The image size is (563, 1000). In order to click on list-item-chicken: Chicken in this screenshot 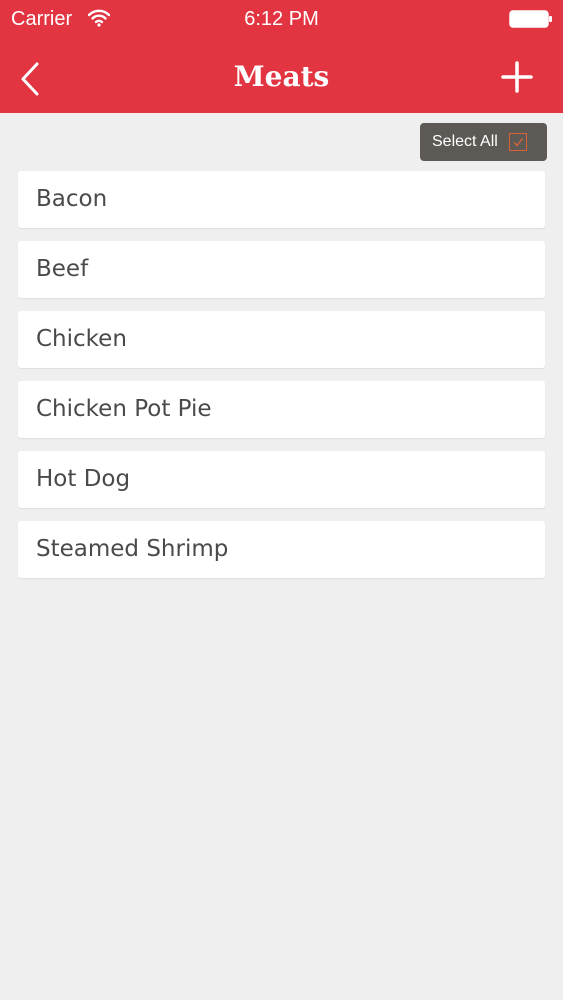, I will do `click(281, 339)`.